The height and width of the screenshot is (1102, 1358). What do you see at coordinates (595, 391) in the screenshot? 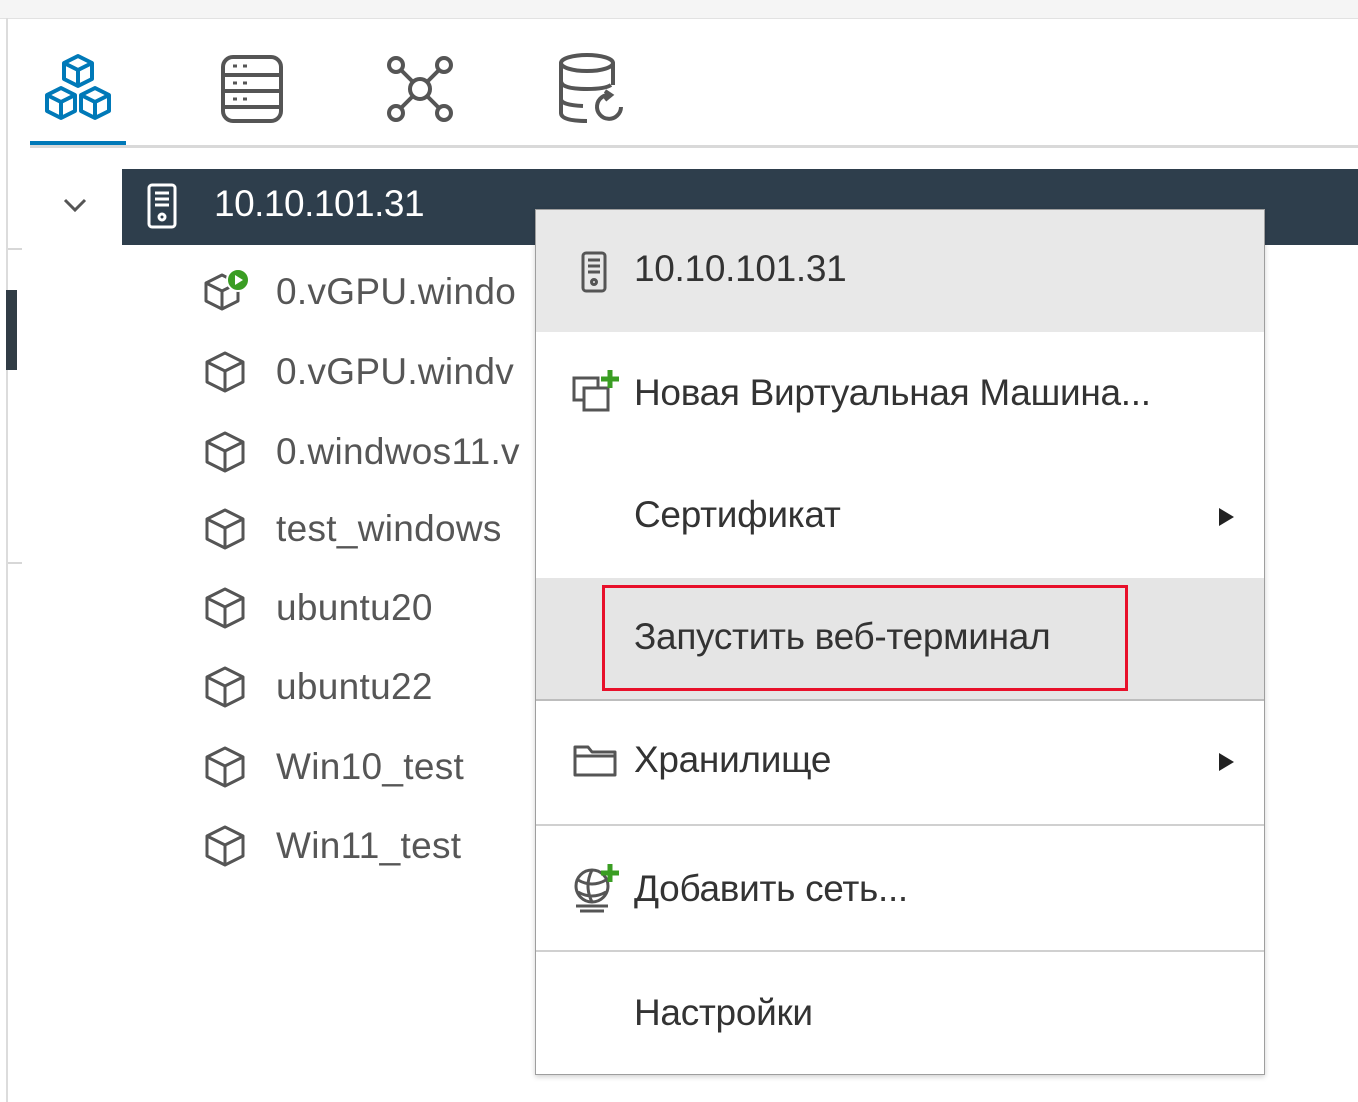
I see `new-vm-icon` at bounding box center [595, 391].